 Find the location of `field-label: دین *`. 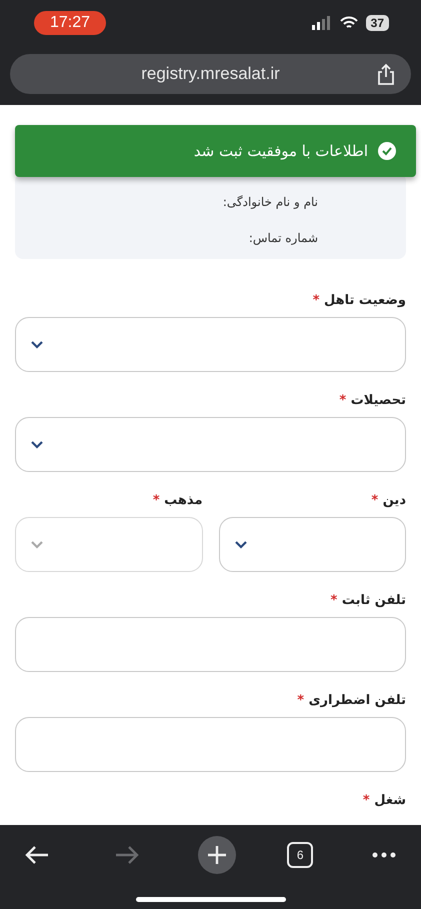

field-label: دین * is located at coordinates (388, 500).